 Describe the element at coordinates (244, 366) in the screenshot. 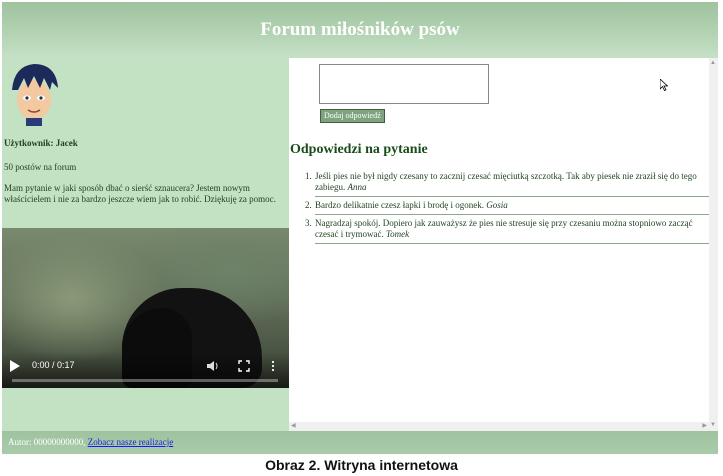

I see `fullscreen-icon` at that location.